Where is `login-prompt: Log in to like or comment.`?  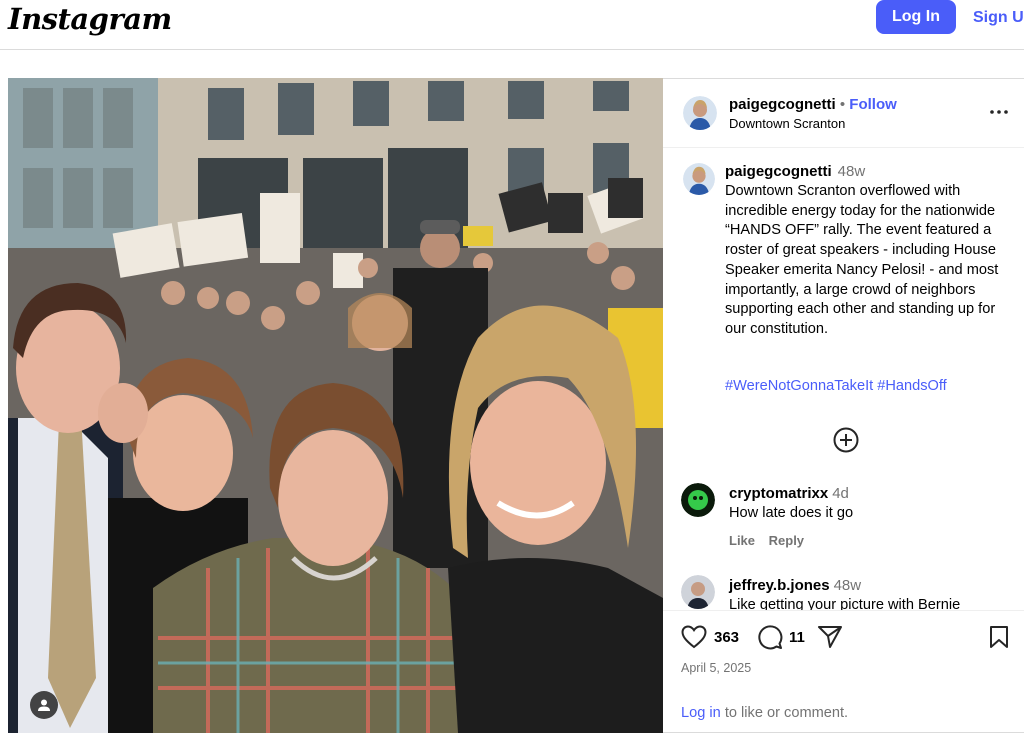
login-prompt: Log in to like or comment. is located at coordinates (764, 713).